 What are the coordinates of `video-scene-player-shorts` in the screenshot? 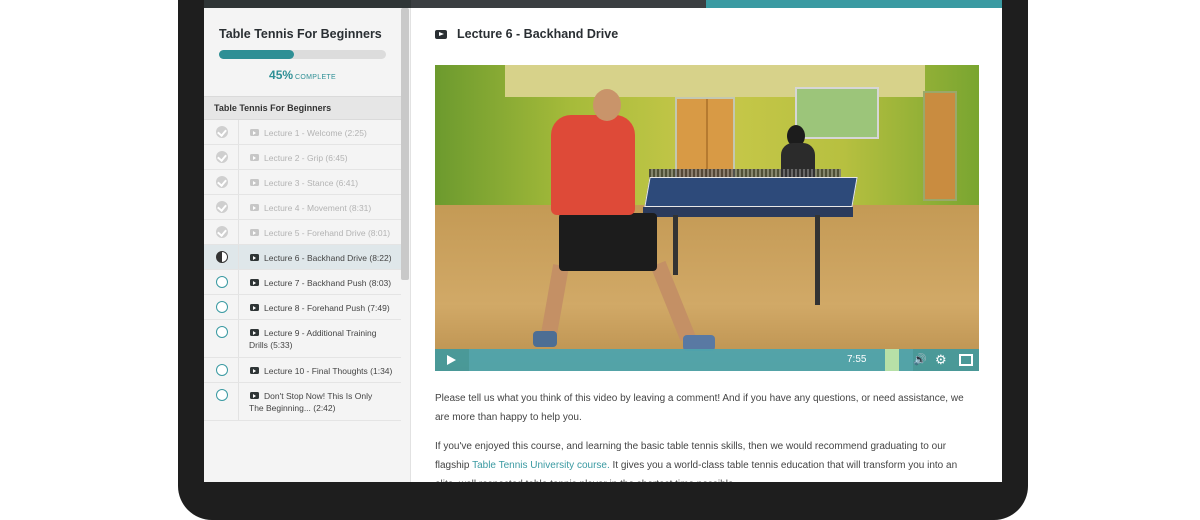 It's located at (608, 242).